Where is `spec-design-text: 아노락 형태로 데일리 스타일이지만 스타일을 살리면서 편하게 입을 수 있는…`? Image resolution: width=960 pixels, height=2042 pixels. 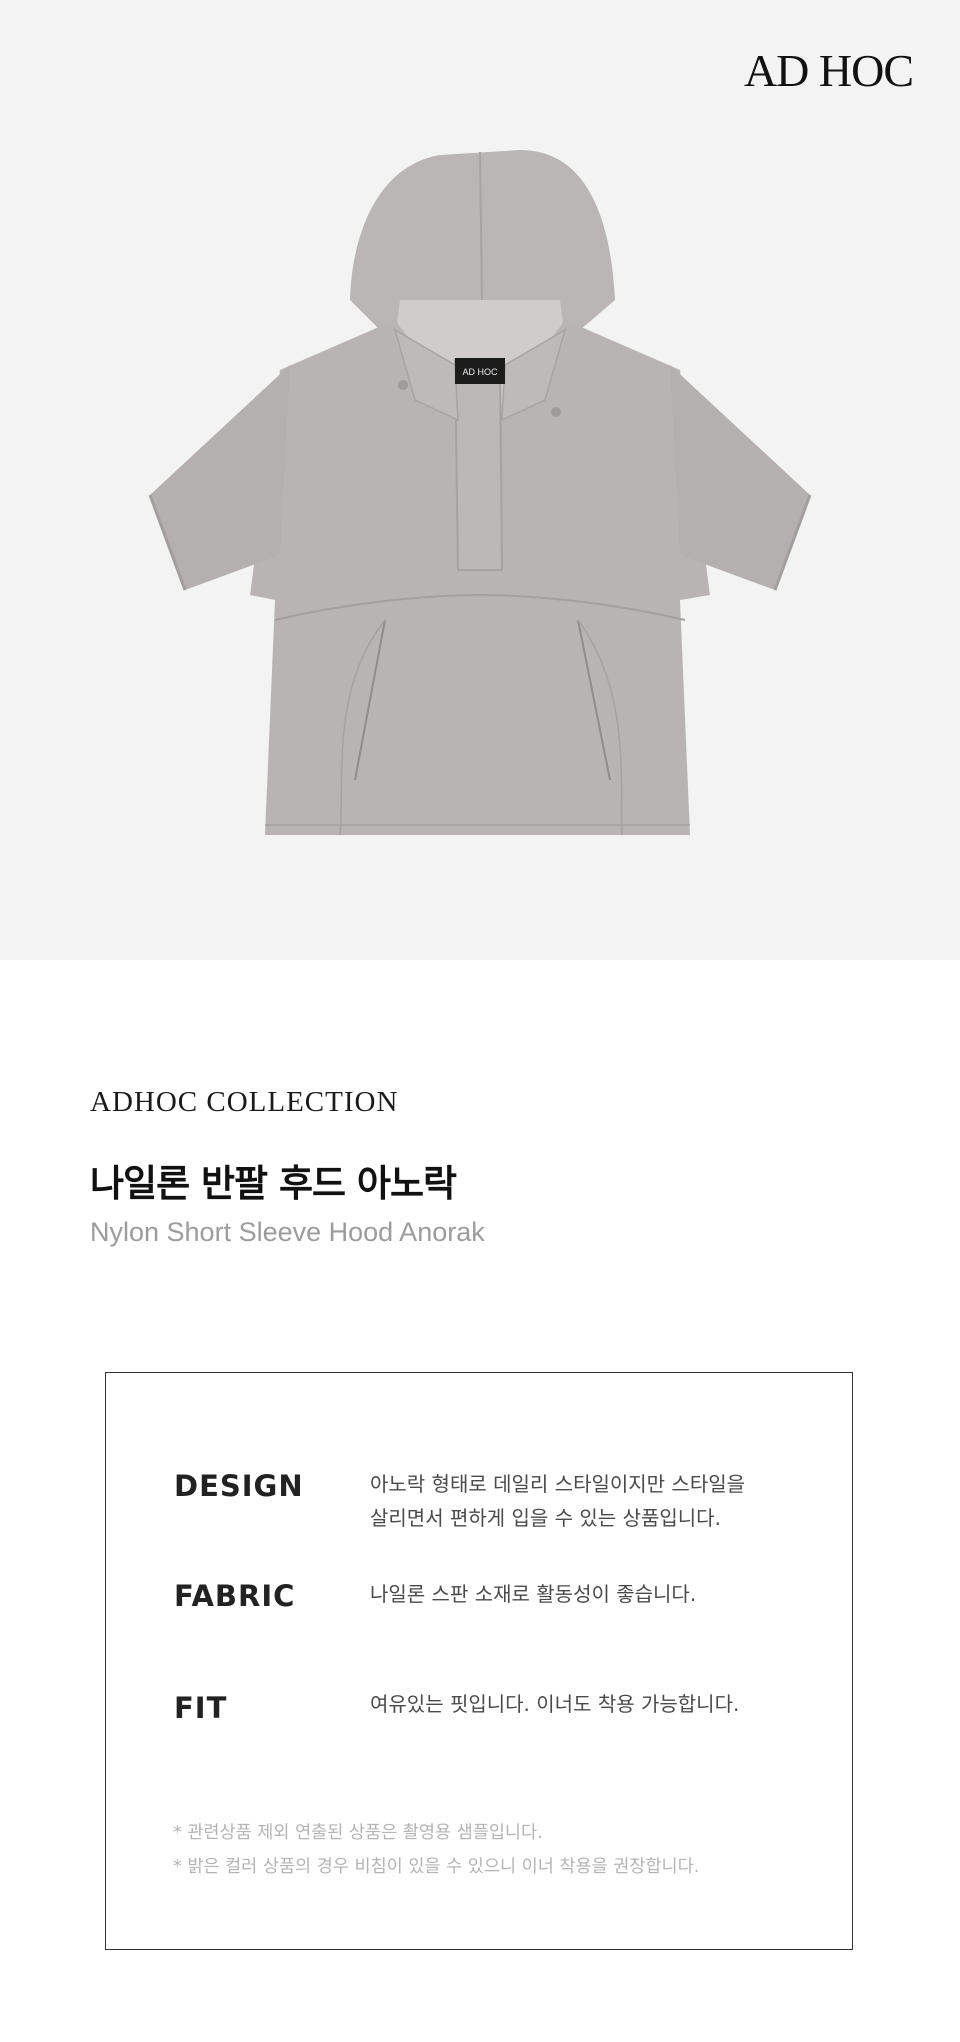 spec-design-text: 아노락 형태로 데일리 스타일이지만 스타일을 살리면서 편하게 입을 수 있는… is located at coordinates (590, 1501).